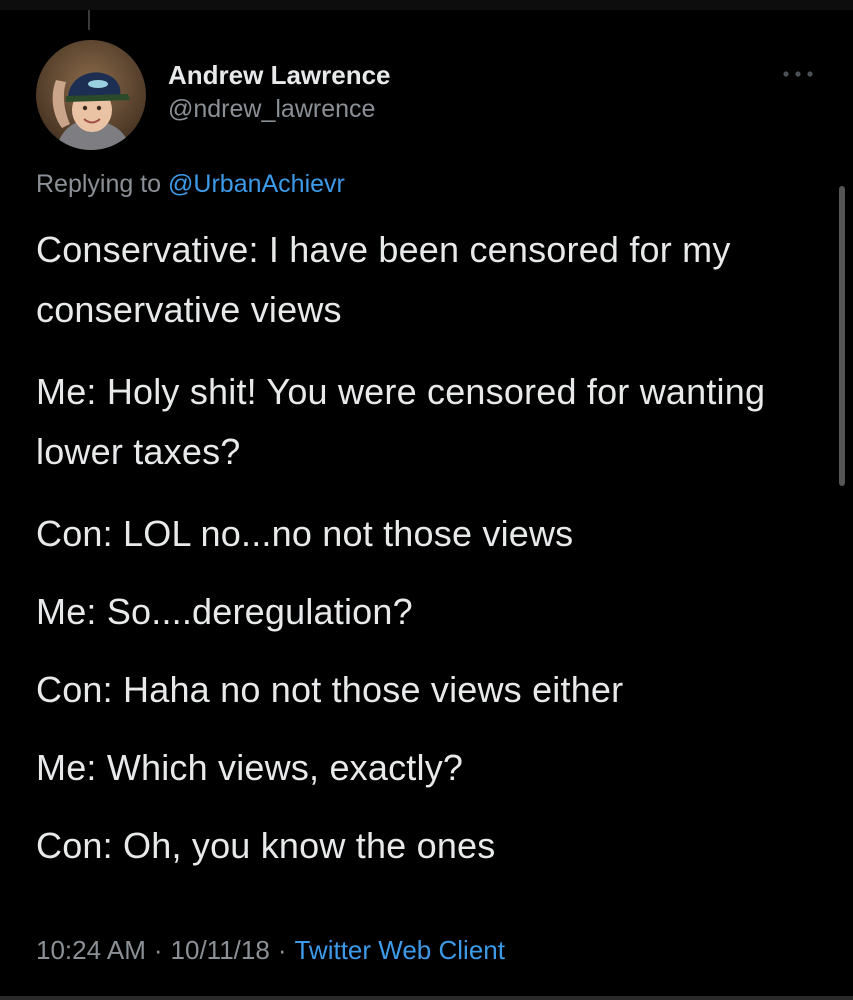 The height and width of the screenshot is (1000, 853). I want to click on author-handle: @ndrew_lawrence, so click(279, 109).